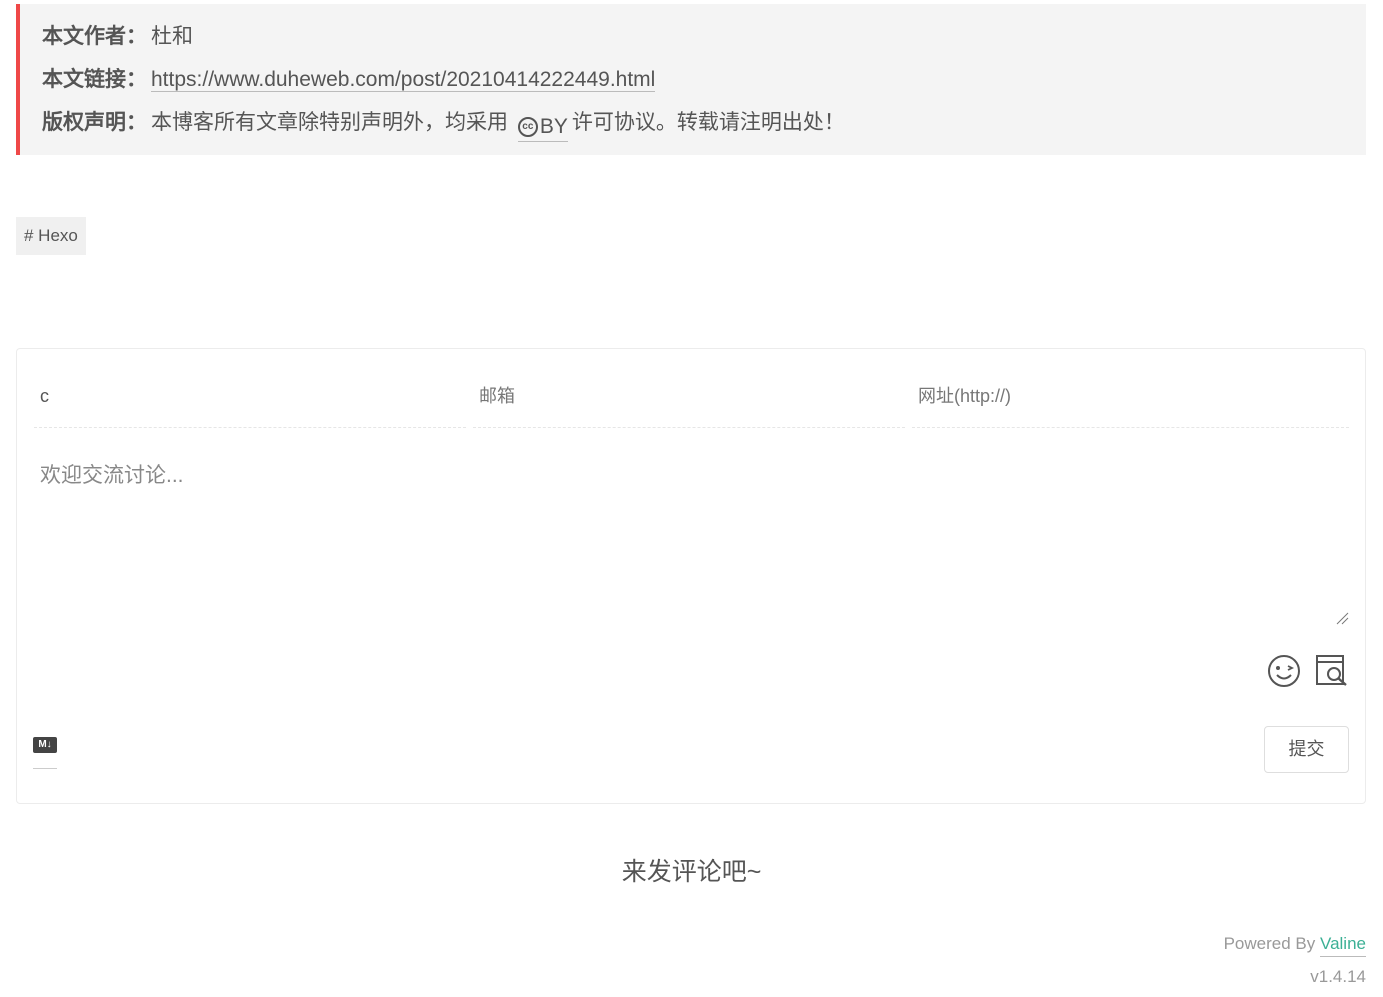 This screenshot has width=1383, height=997. I want to click on creative-commons-icon: cc, so click(527, 127).